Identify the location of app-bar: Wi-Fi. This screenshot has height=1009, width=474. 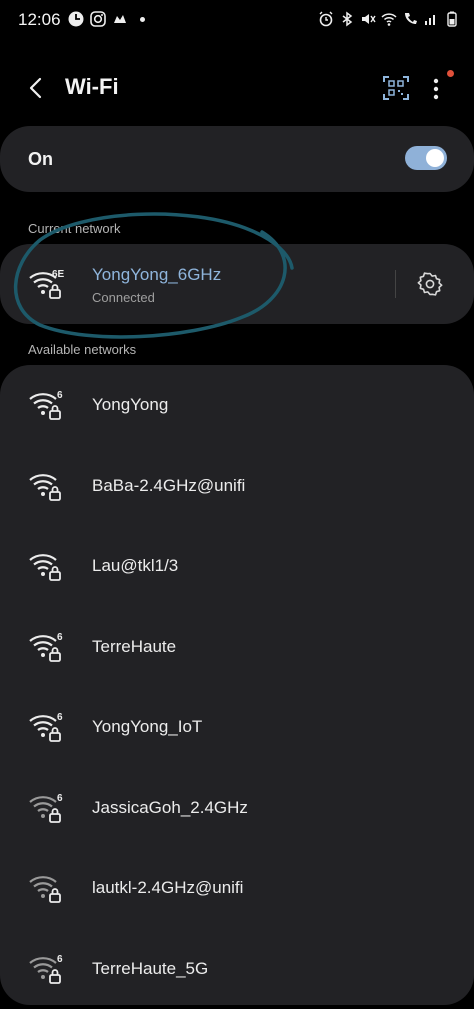
(237, 88).